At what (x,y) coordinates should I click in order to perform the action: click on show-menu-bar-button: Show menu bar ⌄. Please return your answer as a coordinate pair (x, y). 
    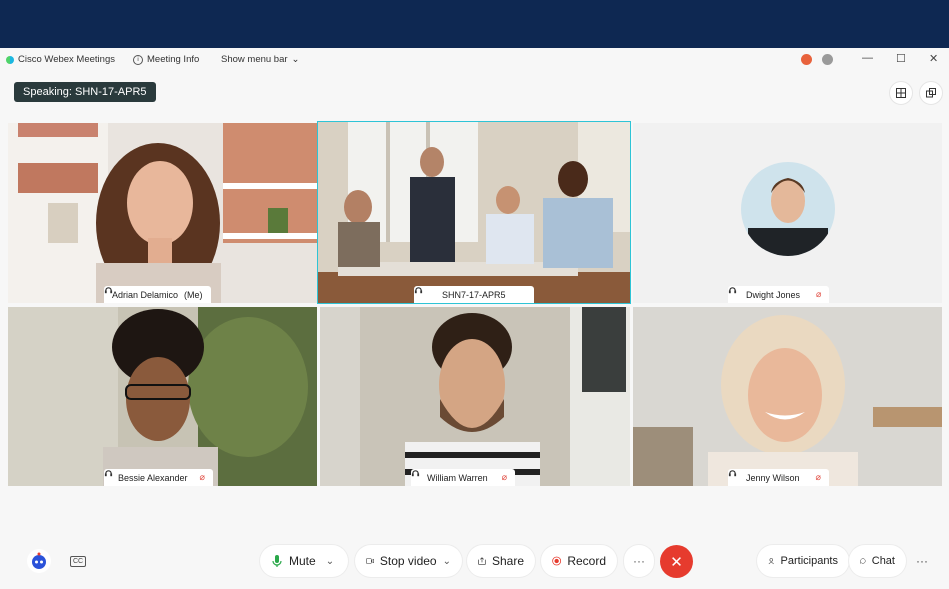
    Looking at the image, I should click on (260, 59).